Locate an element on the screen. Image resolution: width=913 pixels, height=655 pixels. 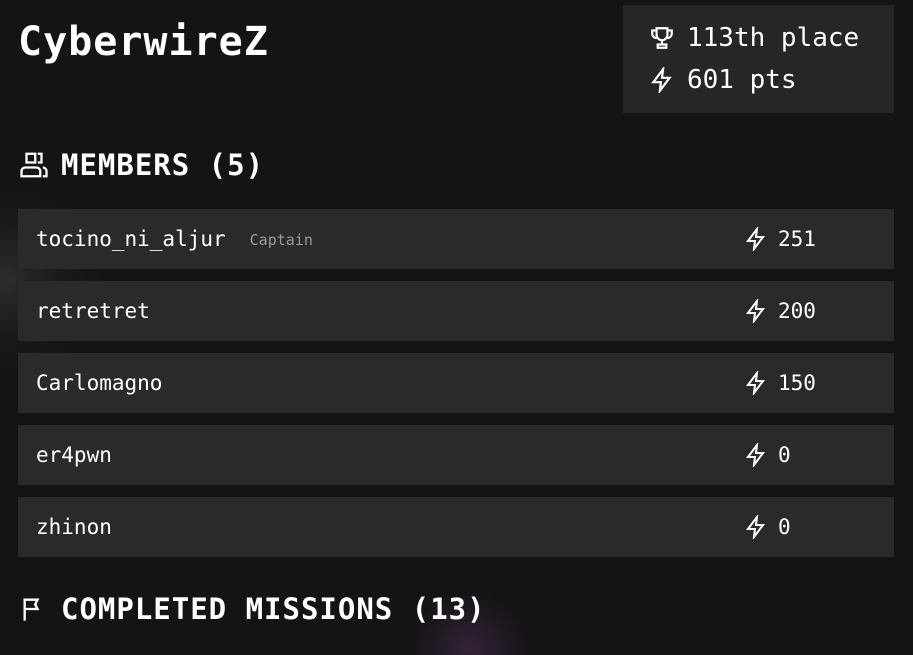
member-name: Carlomagno is located at coordinates (99, 383).